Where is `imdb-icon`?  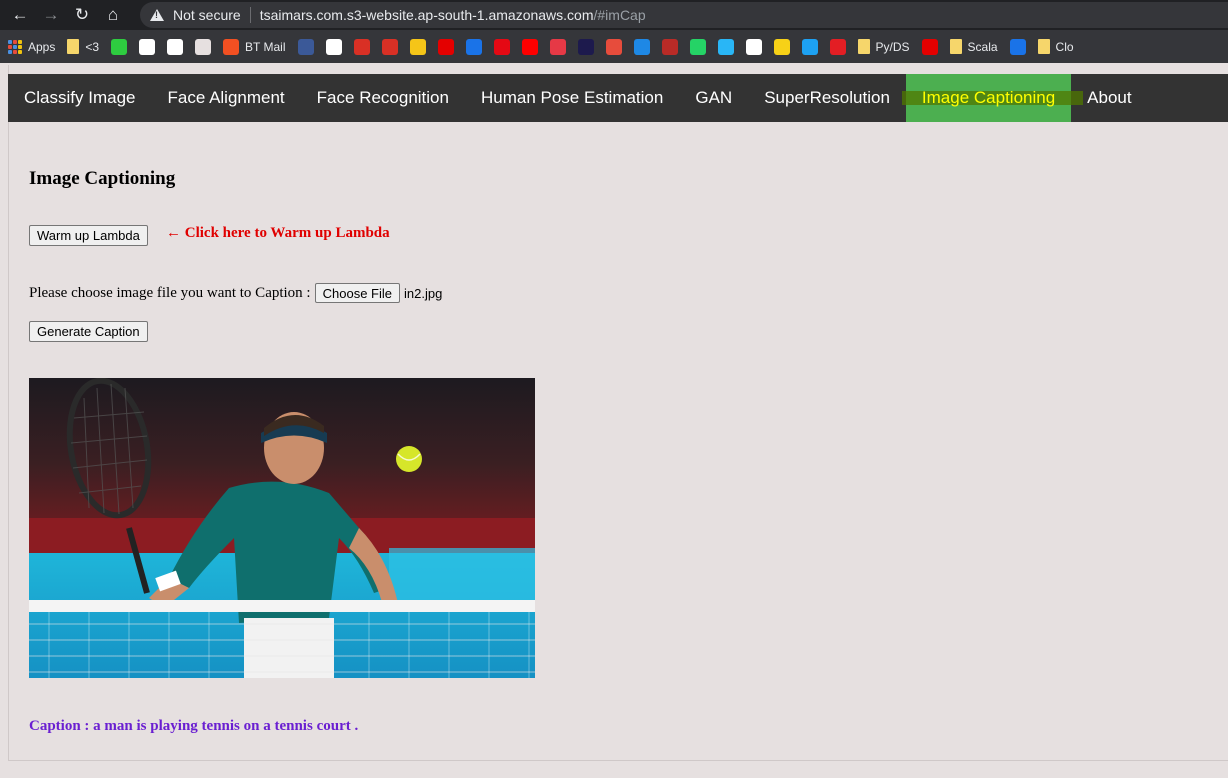 imdb-icon is located at coordinates (417, 46).